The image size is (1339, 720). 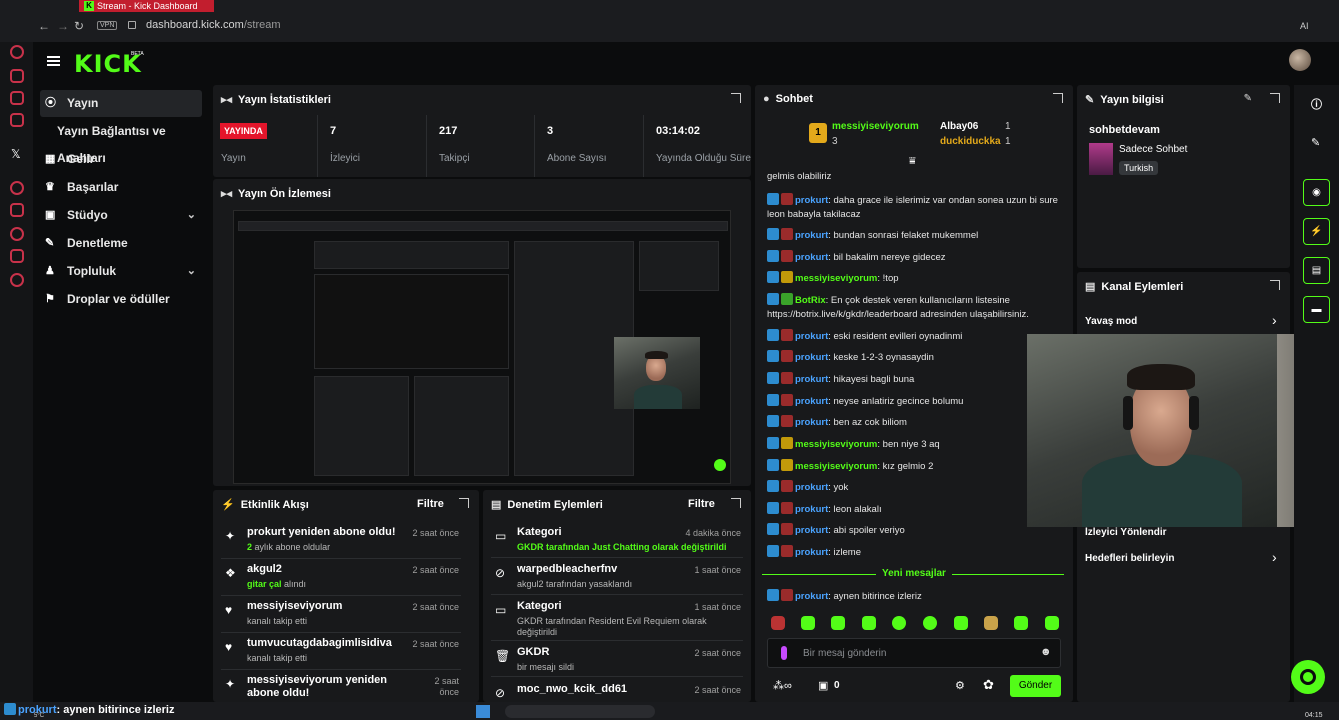 I want to click on document-action-button: ▤, so click(x=1316, y=270).